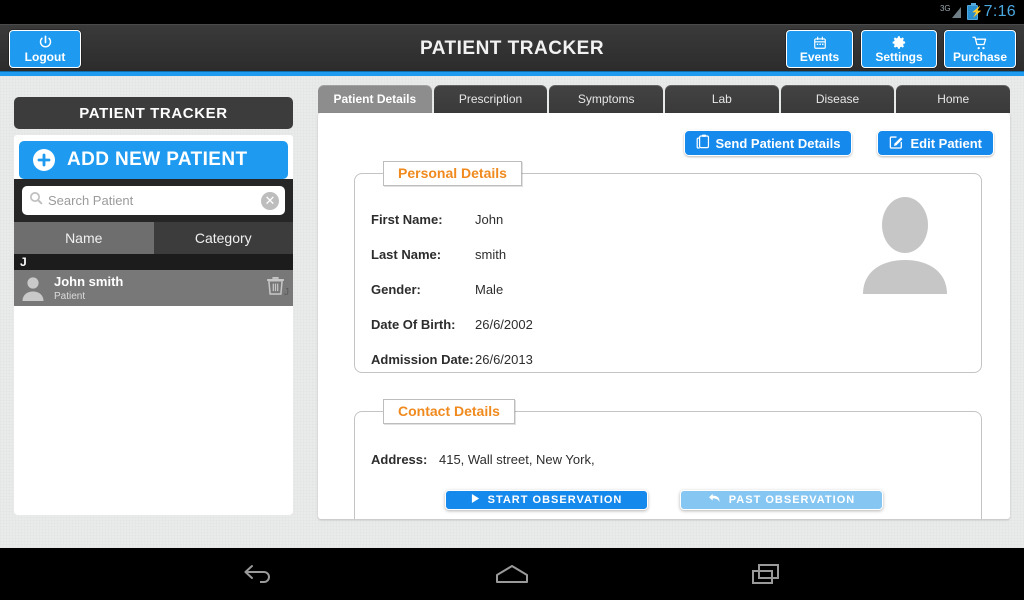 The height and width of the screenshot is (600, 1024). Describe the element at coordinates (84, 238) in the screenshot. I see `segment-name: Name` at that location.